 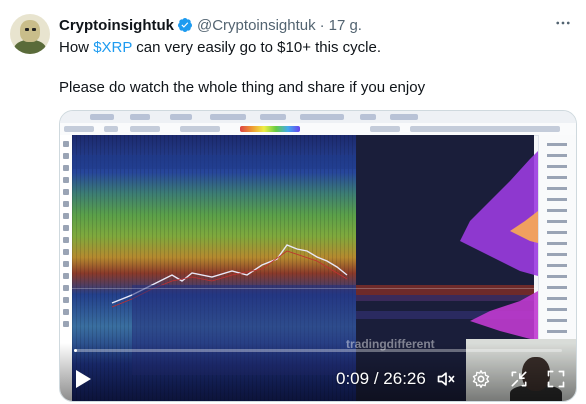 I want to click on tweet-text-suffix: can very easily go to $10+ this cycle., so click(x=256, y=47).